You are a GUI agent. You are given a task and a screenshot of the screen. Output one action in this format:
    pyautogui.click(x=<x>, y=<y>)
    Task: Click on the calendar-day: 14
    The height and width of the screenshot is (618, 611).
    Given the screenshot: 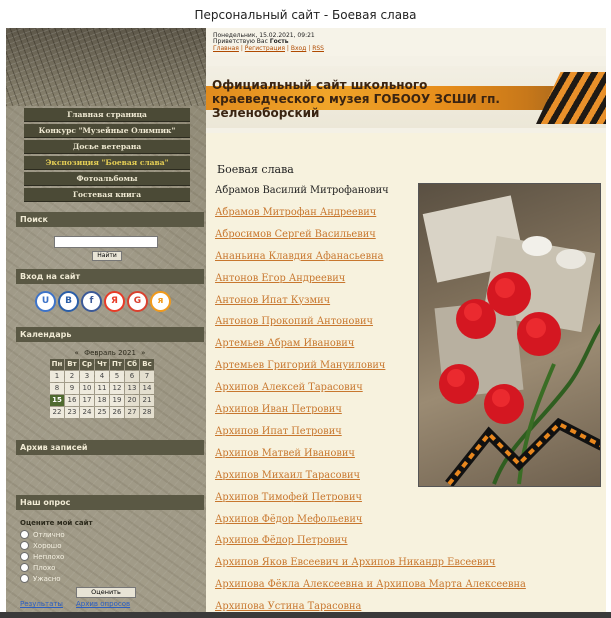 What is the action you would take?
    pyautogui.click(x=147, y=388)
    